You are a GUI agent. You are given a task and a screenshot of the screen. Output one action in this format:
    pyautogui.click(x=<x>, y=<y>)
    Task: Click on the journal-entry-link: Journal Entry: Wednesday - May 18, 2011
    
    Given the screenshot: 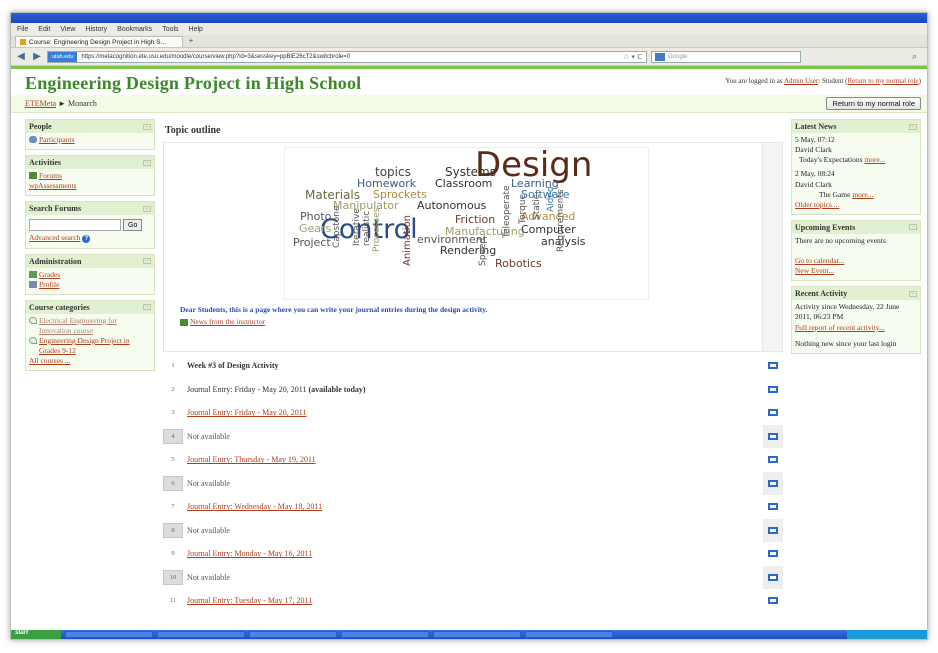 What is the action you would take?
    pyautogui.click(x=254, y=506)
    